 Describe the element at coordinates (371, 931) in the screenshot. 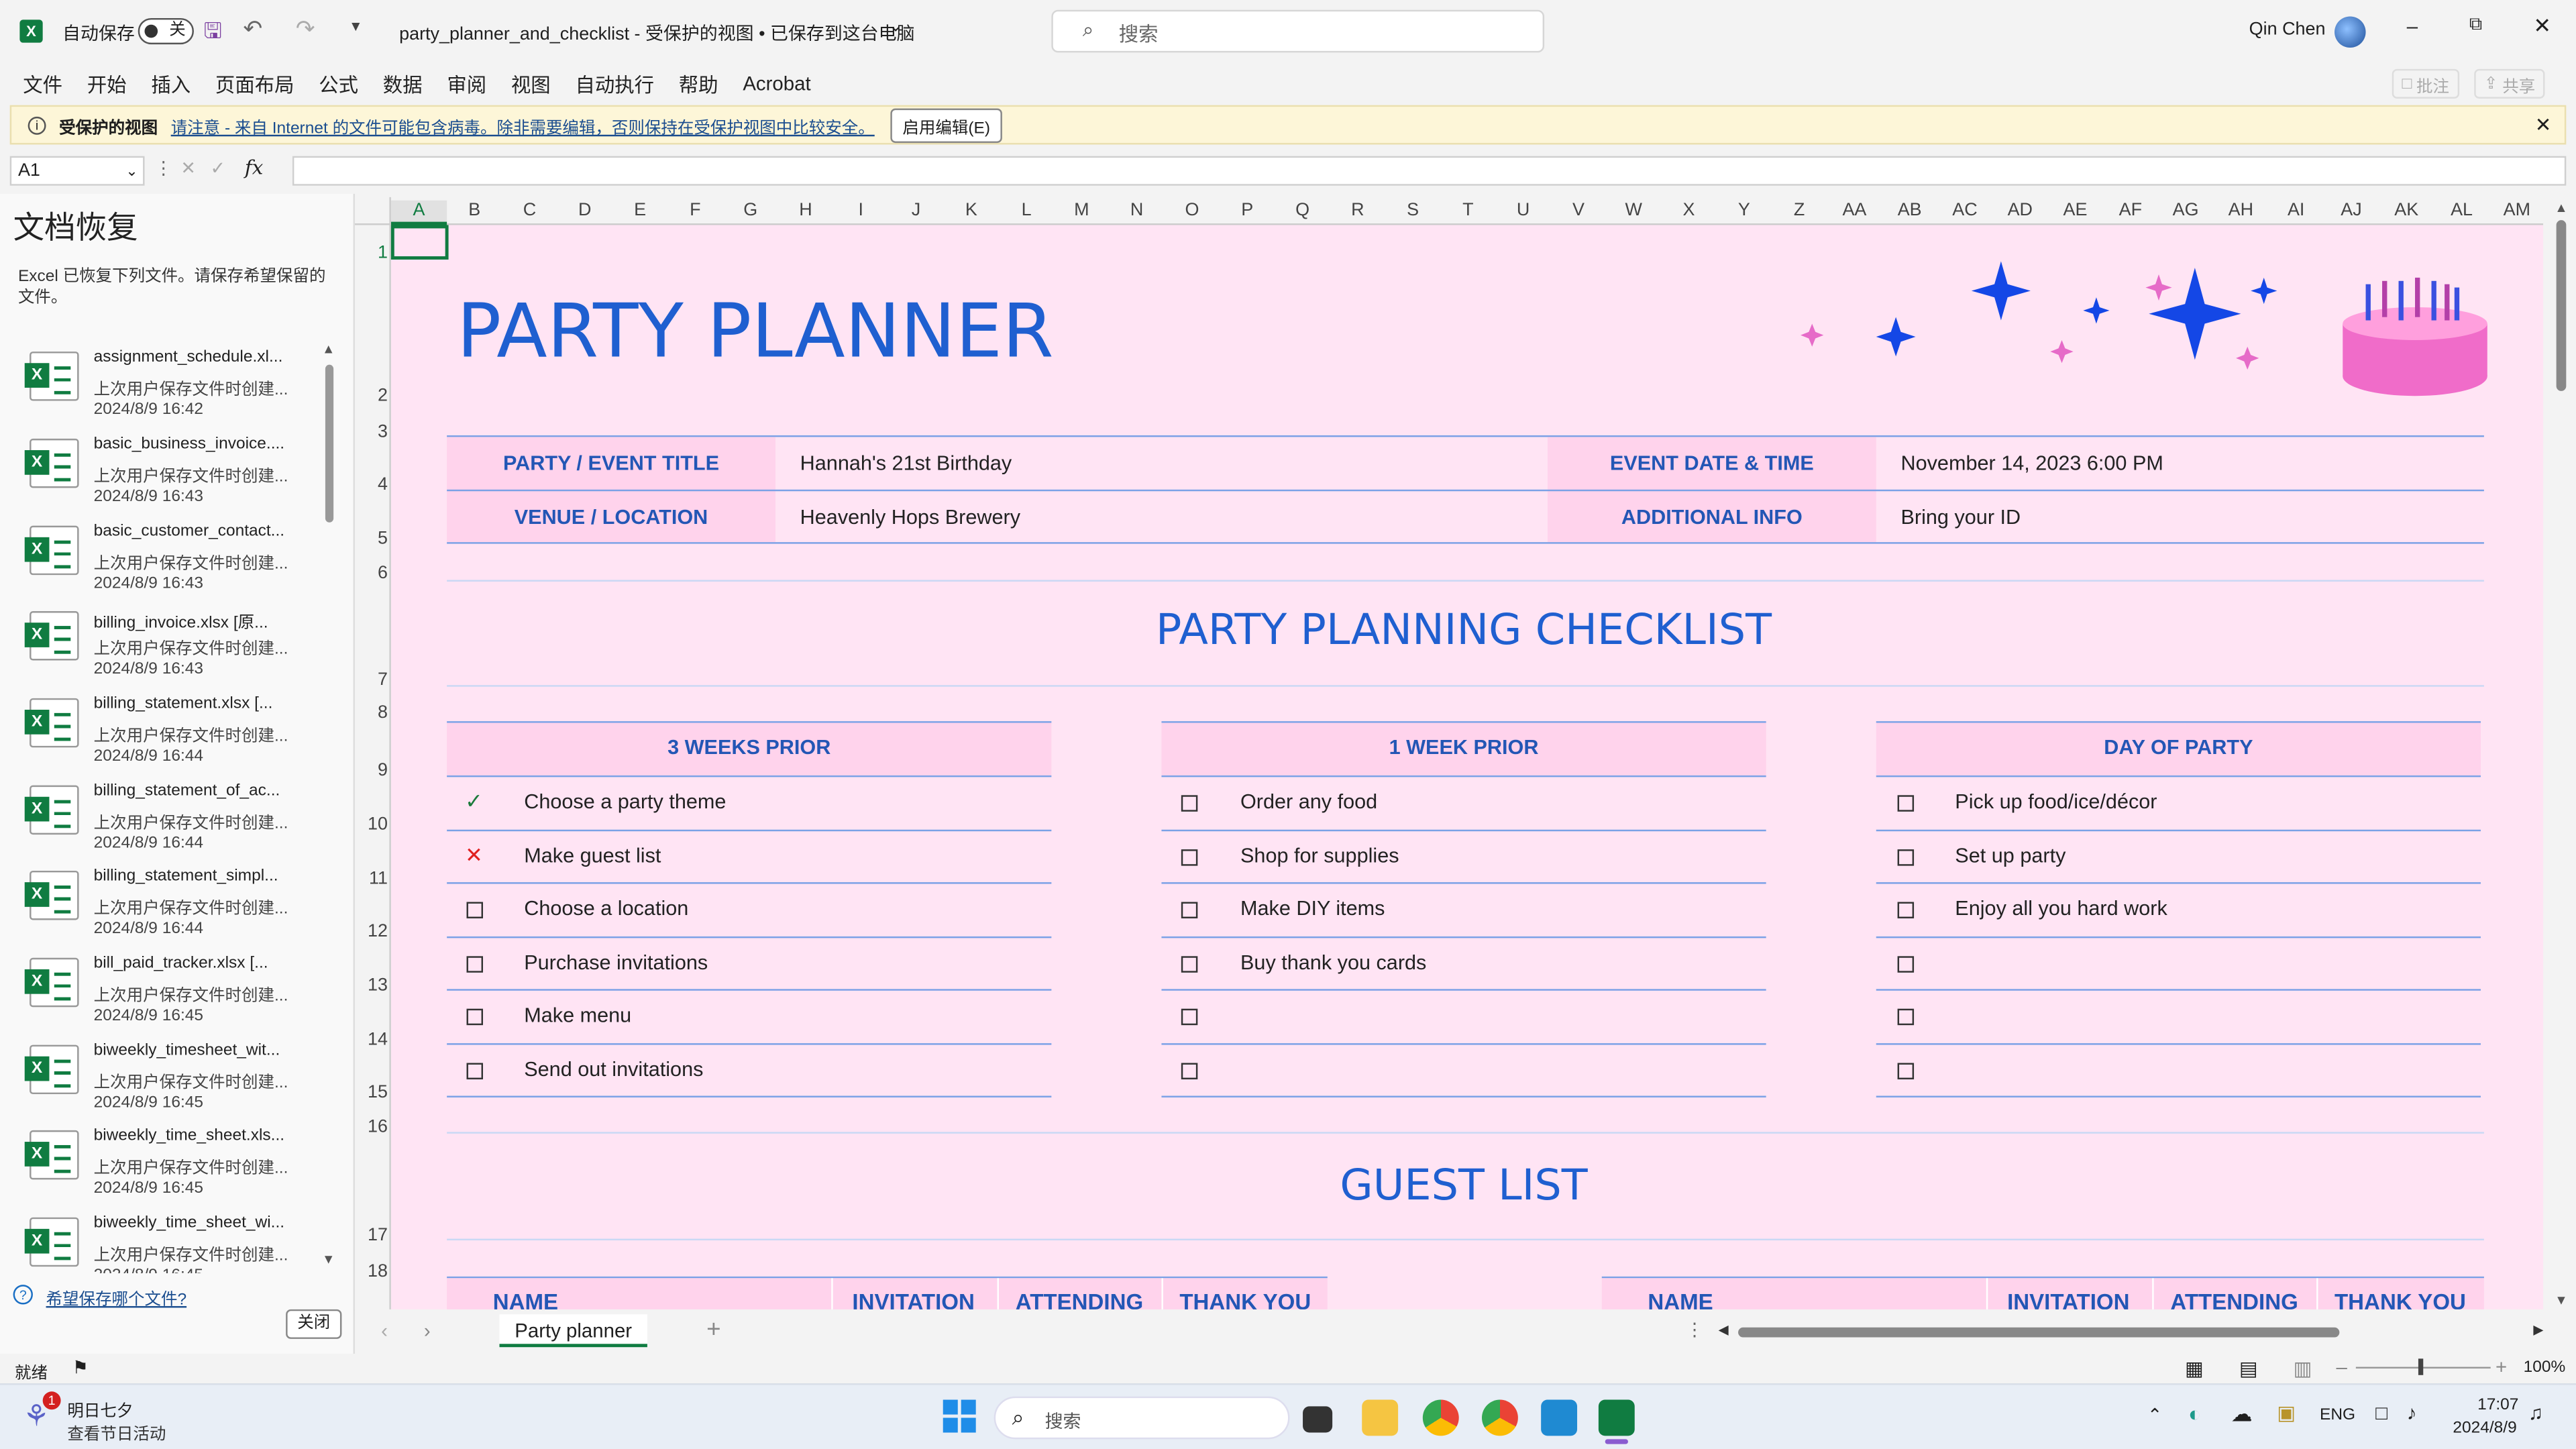

I see `row-header: 12` at that location.